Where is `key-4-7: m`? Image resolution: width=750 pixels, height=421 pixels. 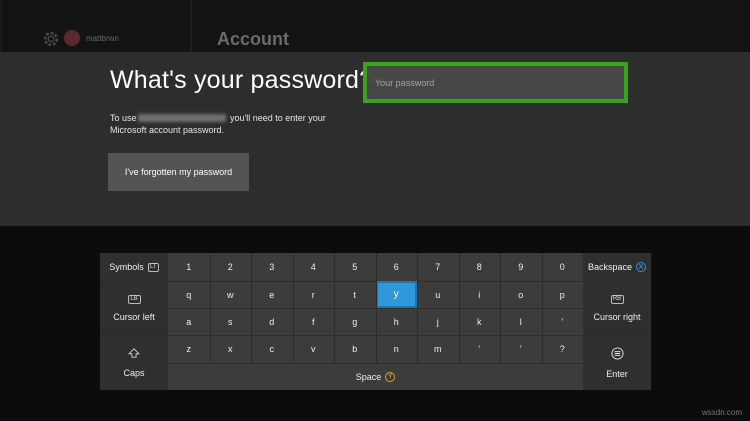 key-4-7: m is located at coordinates (438, 349).